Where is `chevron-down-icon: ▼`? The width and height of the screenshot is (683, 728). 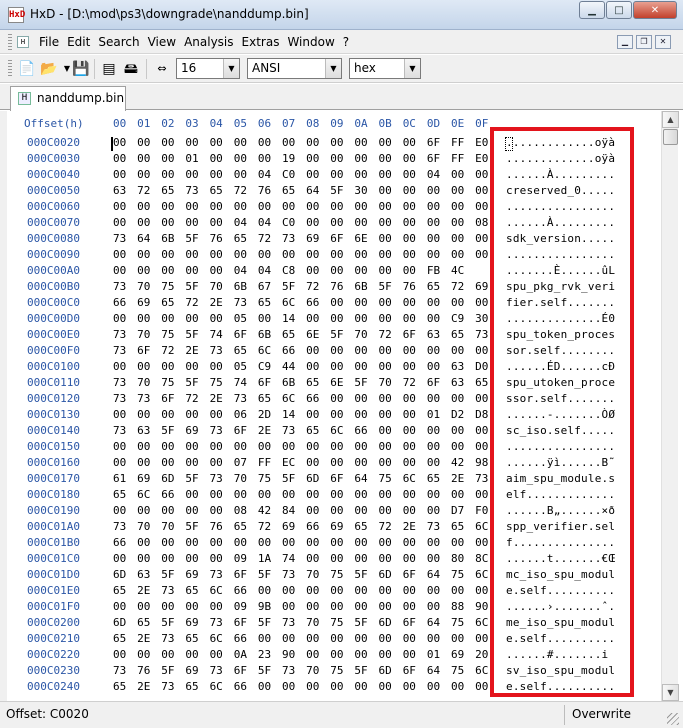
chevron-down-icon: ▼ is located at coordinates (412, 68).